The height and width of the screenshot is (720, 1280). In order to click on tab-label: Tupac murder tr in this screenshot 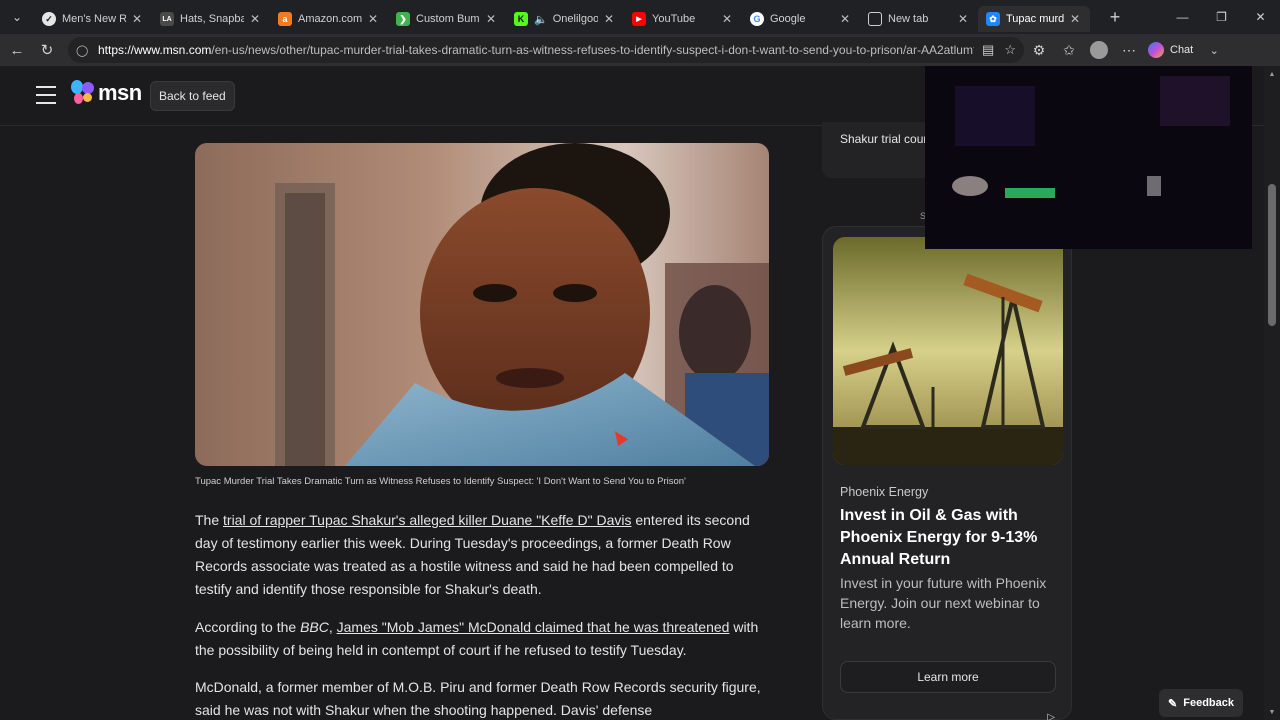, I will do `click(1035, 19)`.